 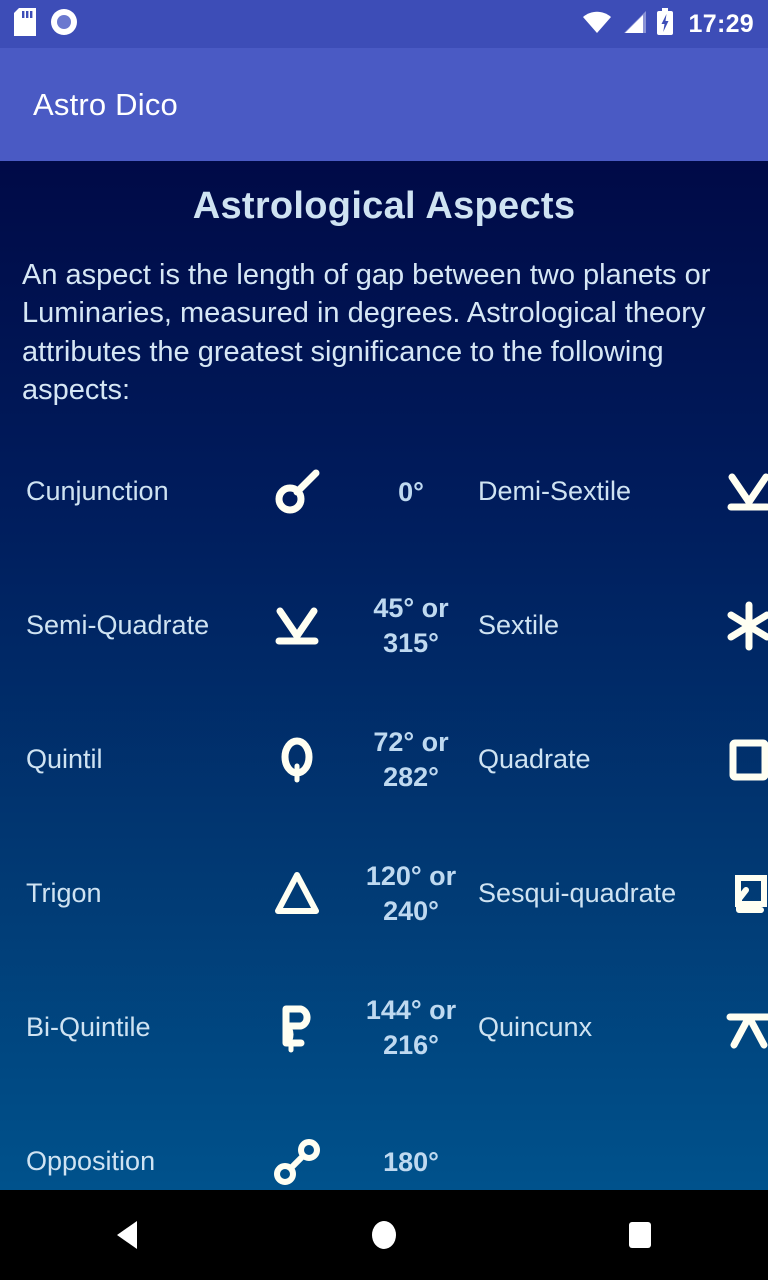 What do you see at coordinates (97, 491) in the screenshot?
I see `aspect-name: Cunjunction` at bounding box center [97, 491].